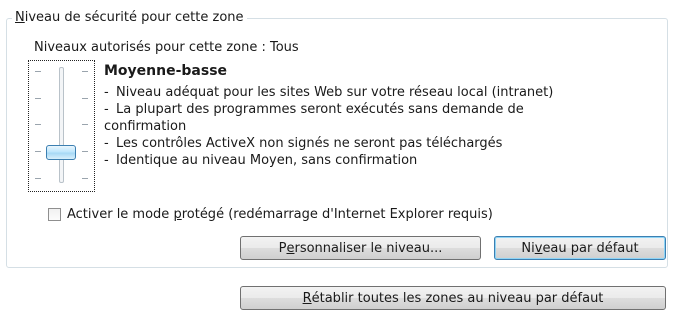 This screenshot has height=315, width=674. What do you see at coordinates (145, 126) in the screenshot?
I see `description-line-continuation: confirmation` at bounding box center [145, 126].